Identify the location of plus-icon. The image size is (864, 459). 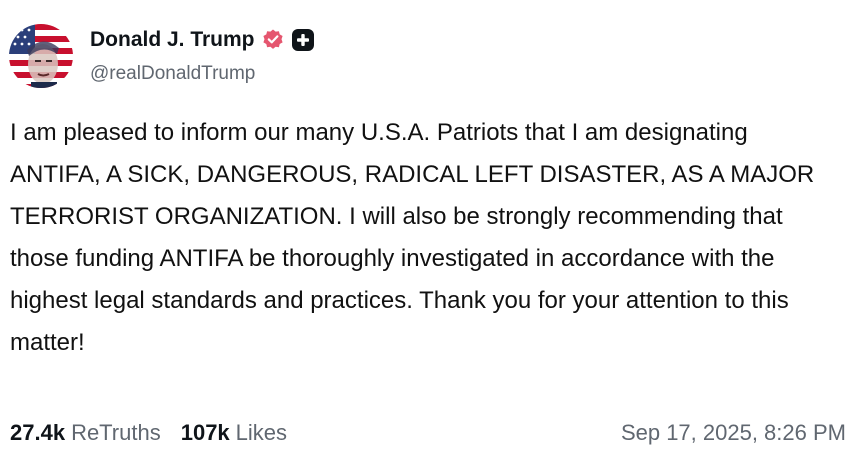
(303, 40).